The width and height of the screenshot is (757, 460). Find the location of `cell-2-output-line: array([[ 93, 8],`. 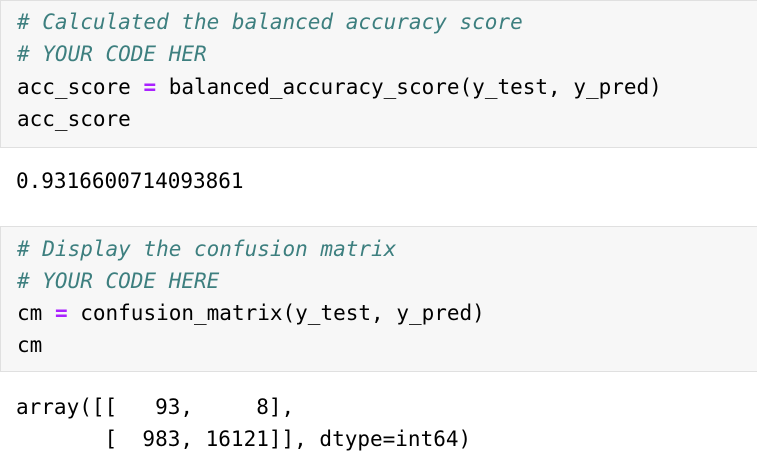

cell-2-output-line: array([[ 93, 8], is located at coordinates (155, 407).